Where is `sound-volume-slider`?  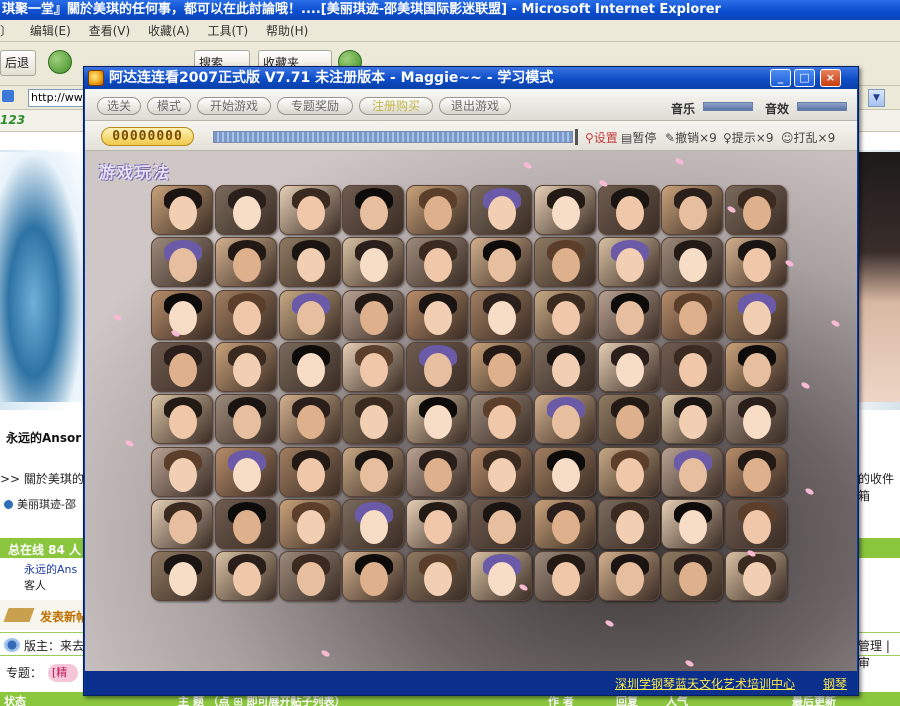 sound-volume-slider is located at coordinates (822, 106).